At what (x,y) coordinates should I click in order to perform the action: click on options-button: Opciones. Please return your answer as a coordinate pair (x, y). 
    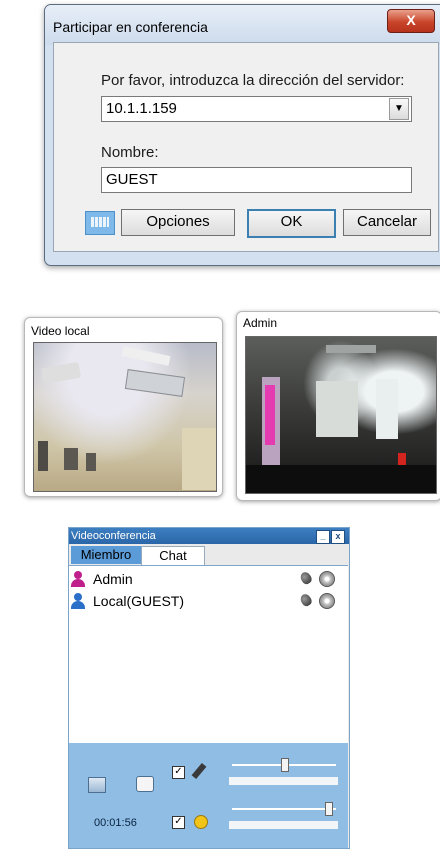
    Looking at the image, I should click on (178, 222).